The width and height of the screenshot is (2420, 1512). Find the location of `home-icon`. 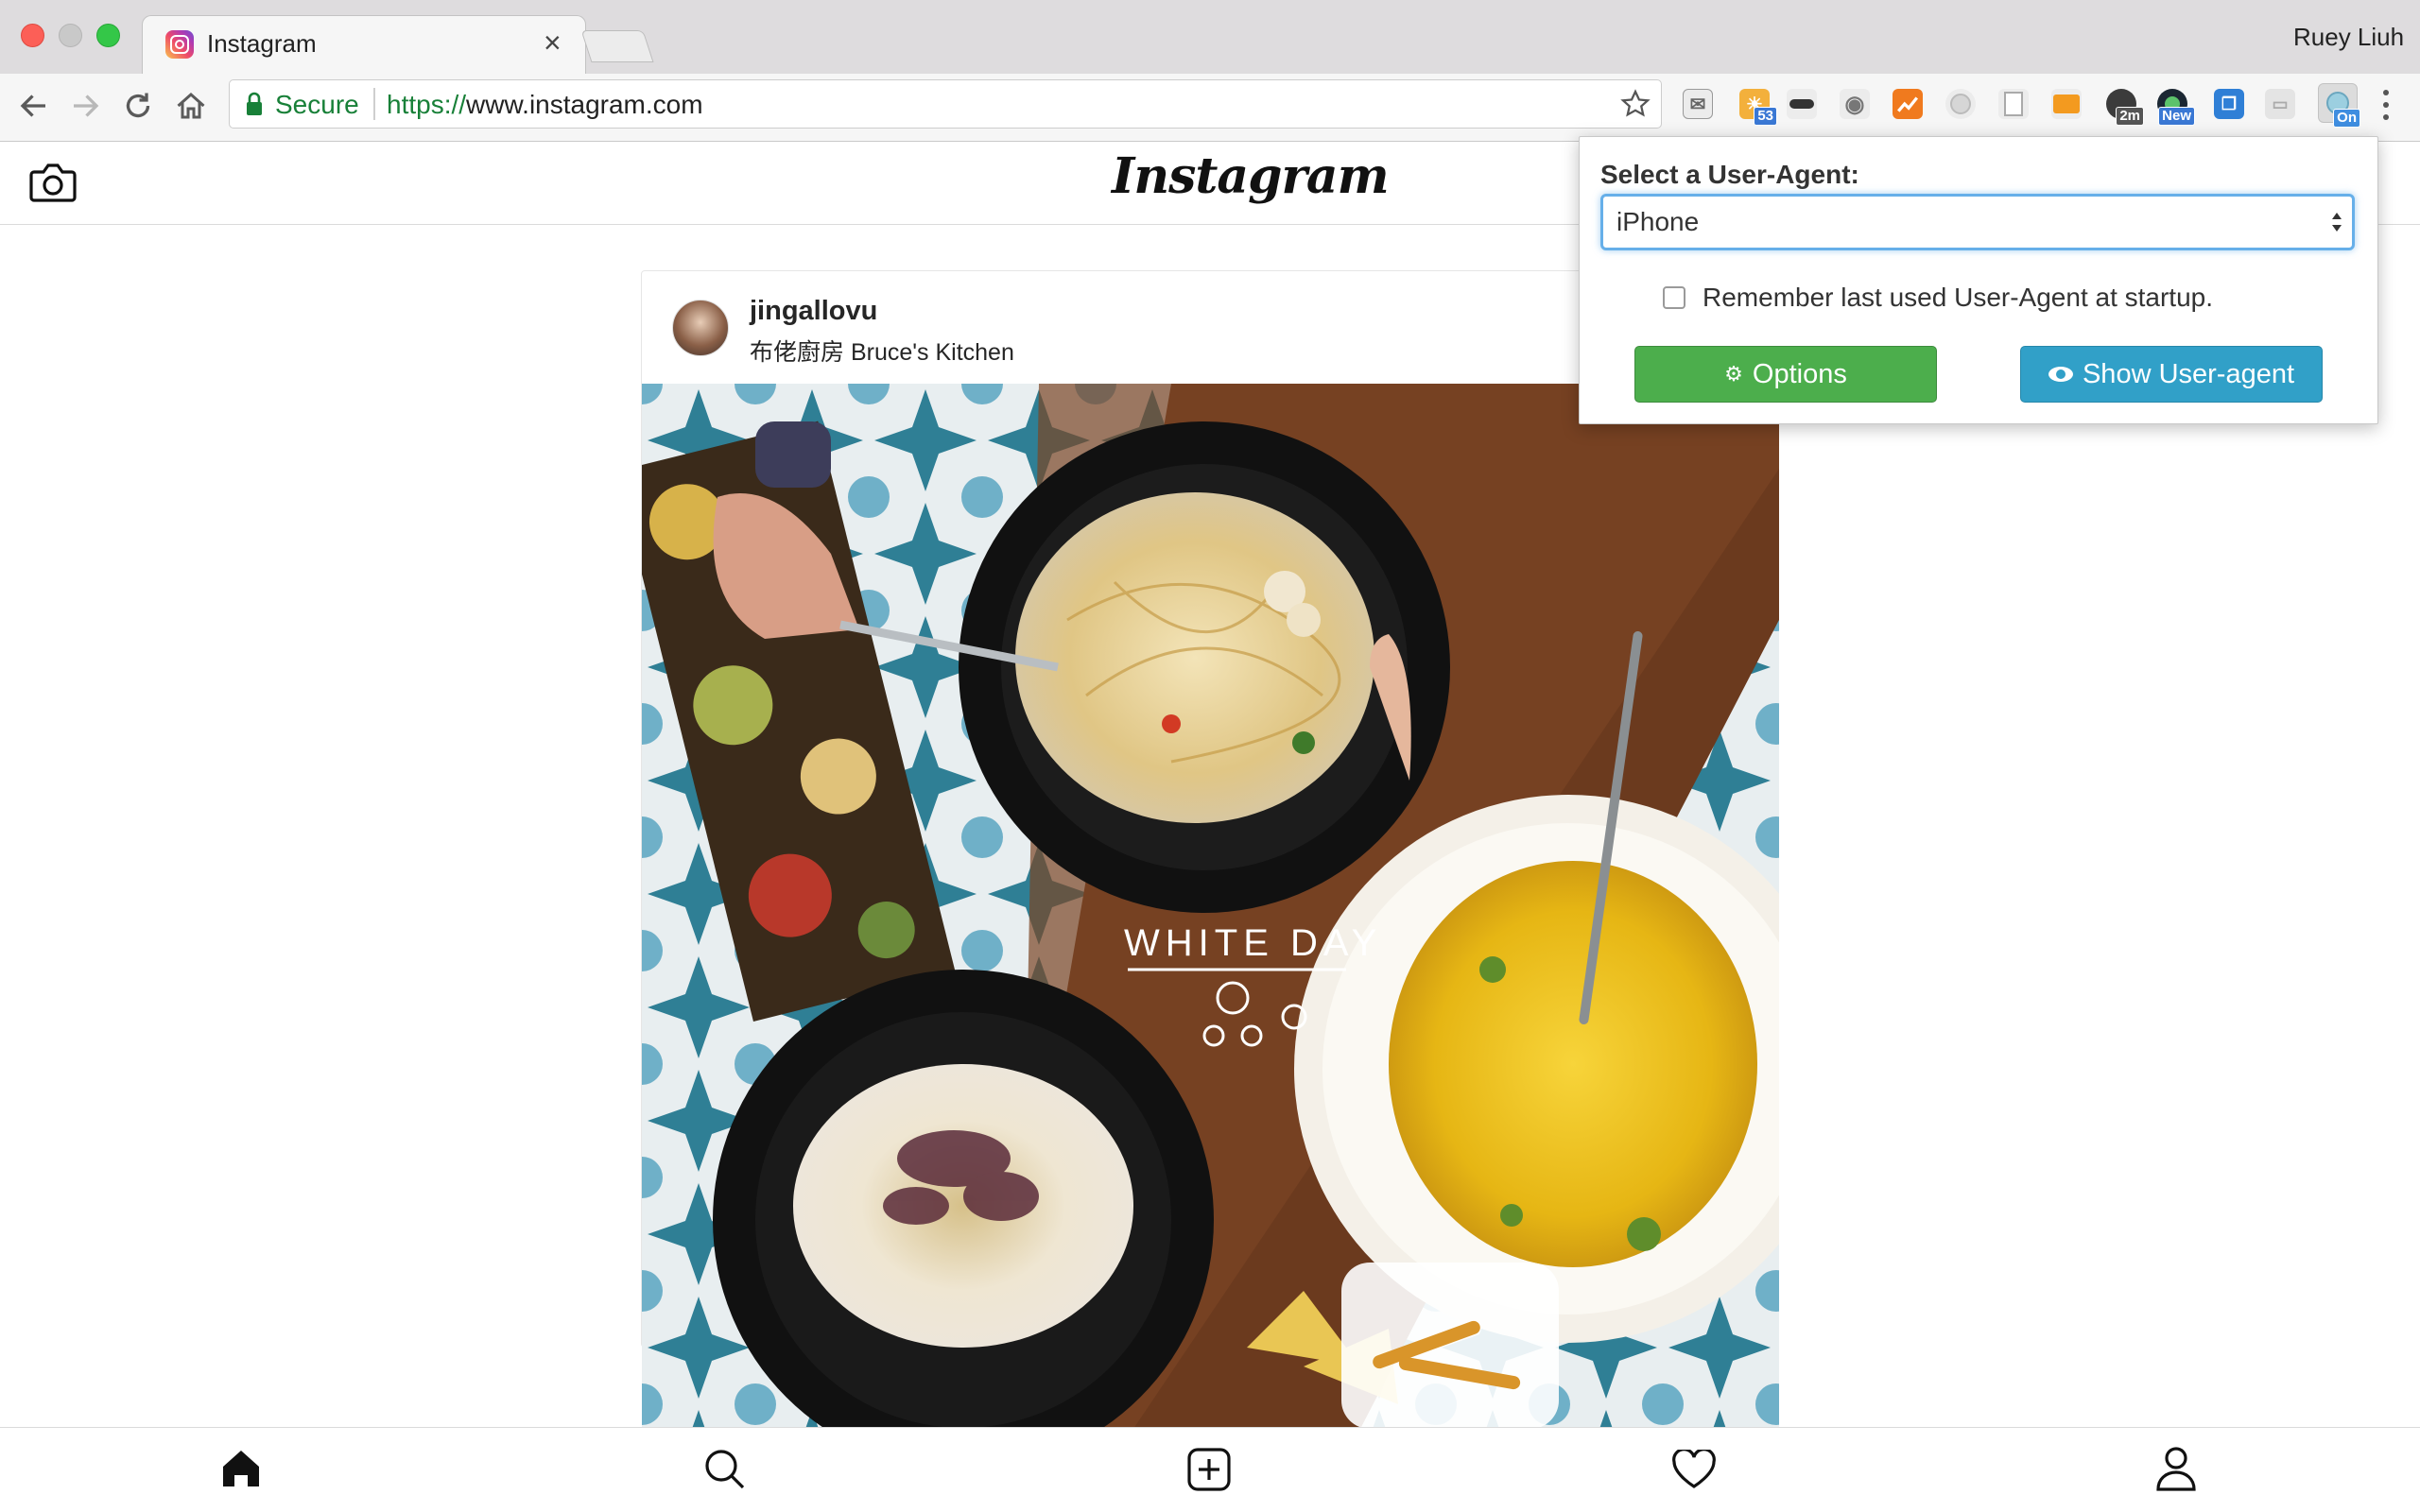

home-icon is located at coordinates (191, 106).